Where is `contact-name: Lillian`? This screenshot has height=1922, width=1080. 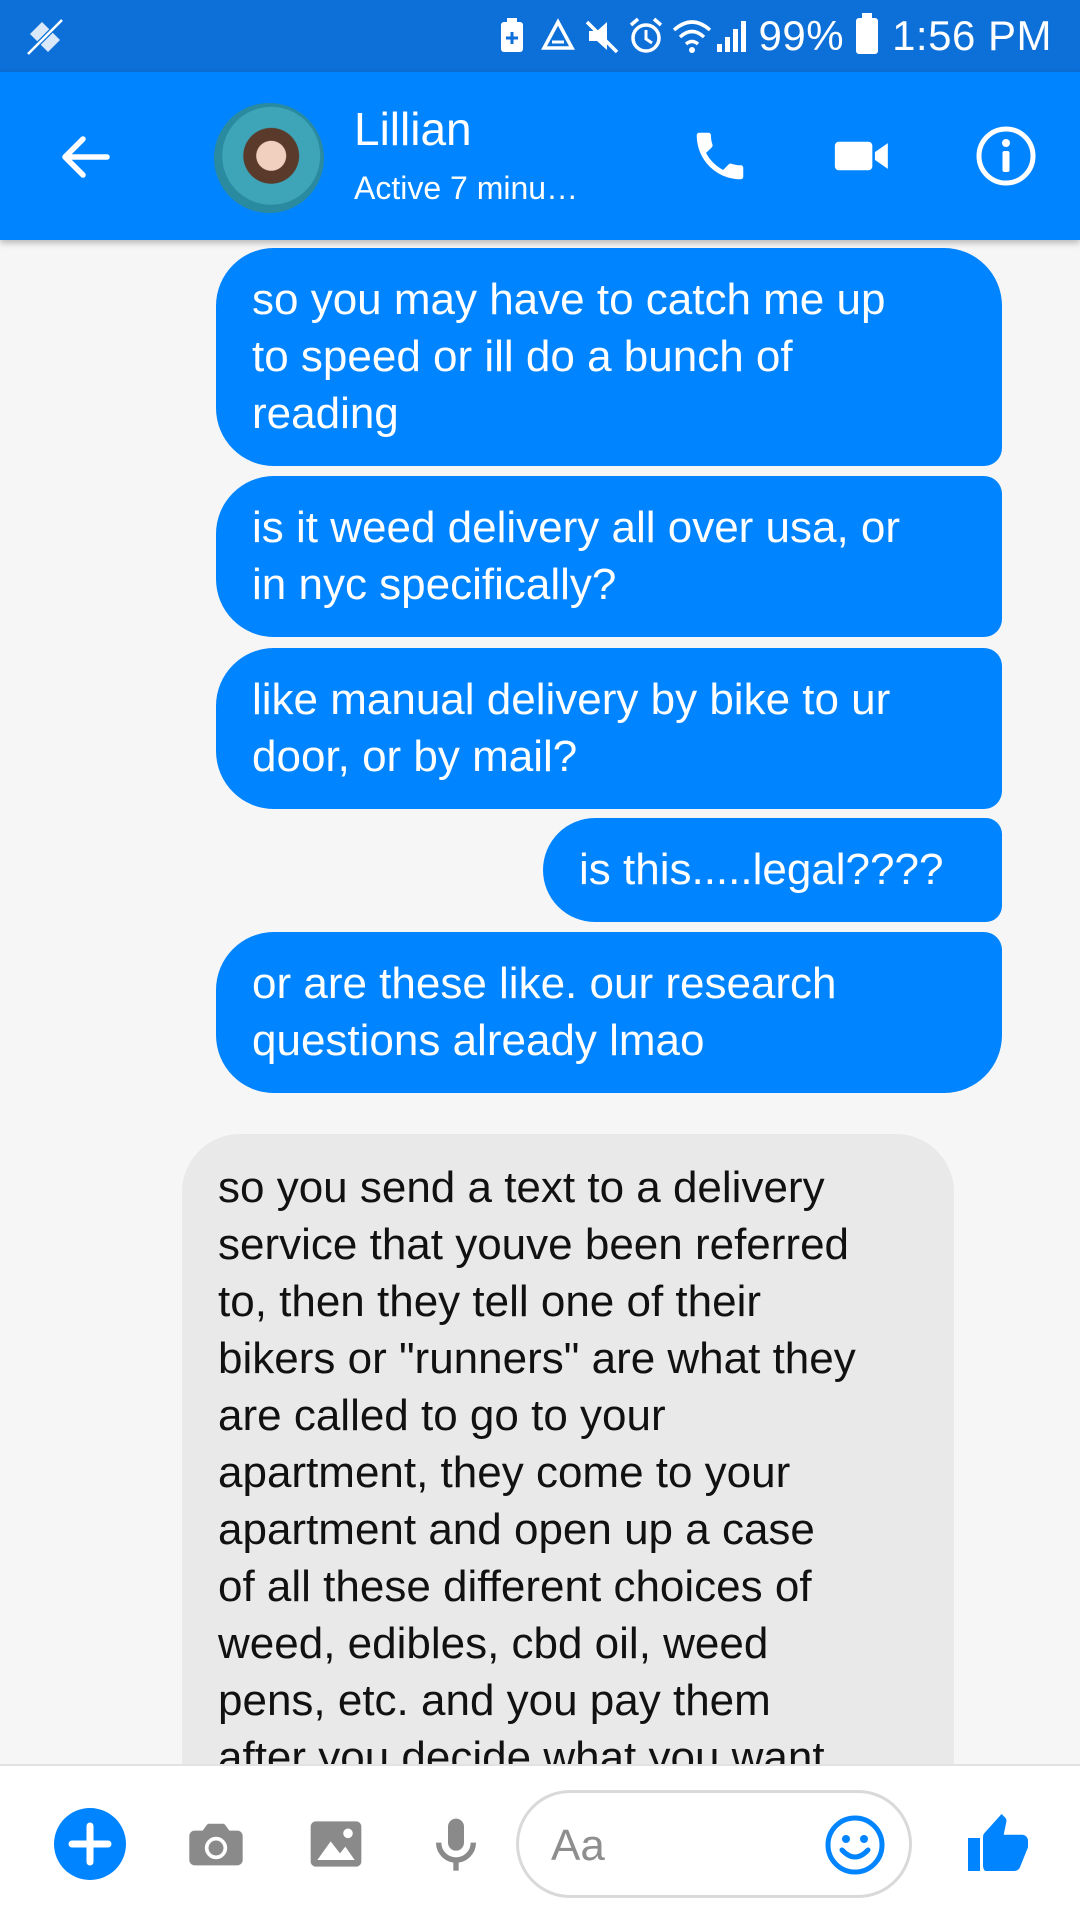 contact-name: Lillian is located at coordinates (413, 129).